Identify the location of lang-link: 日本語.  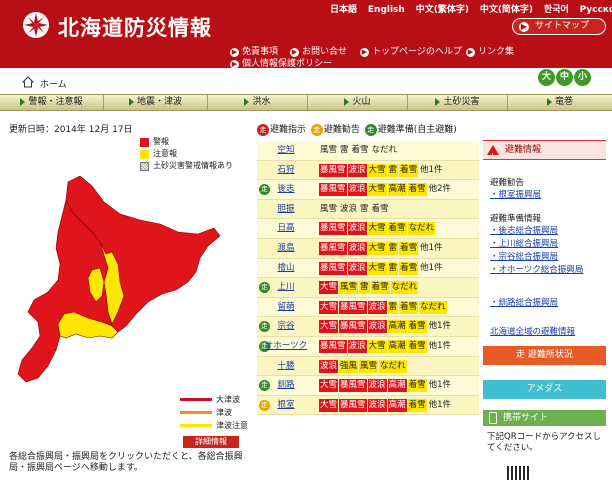
(343, 10).